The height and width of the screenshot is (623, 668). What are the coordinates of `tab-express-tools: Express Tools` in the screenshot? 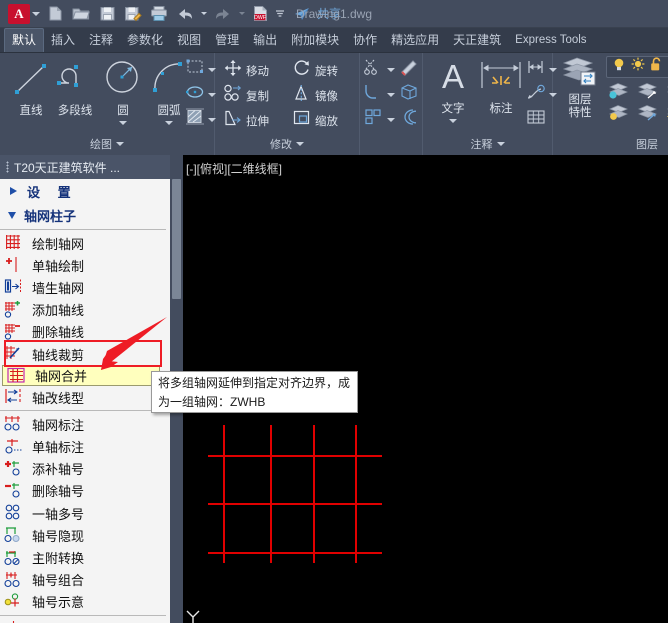 It's located at (550, 40).